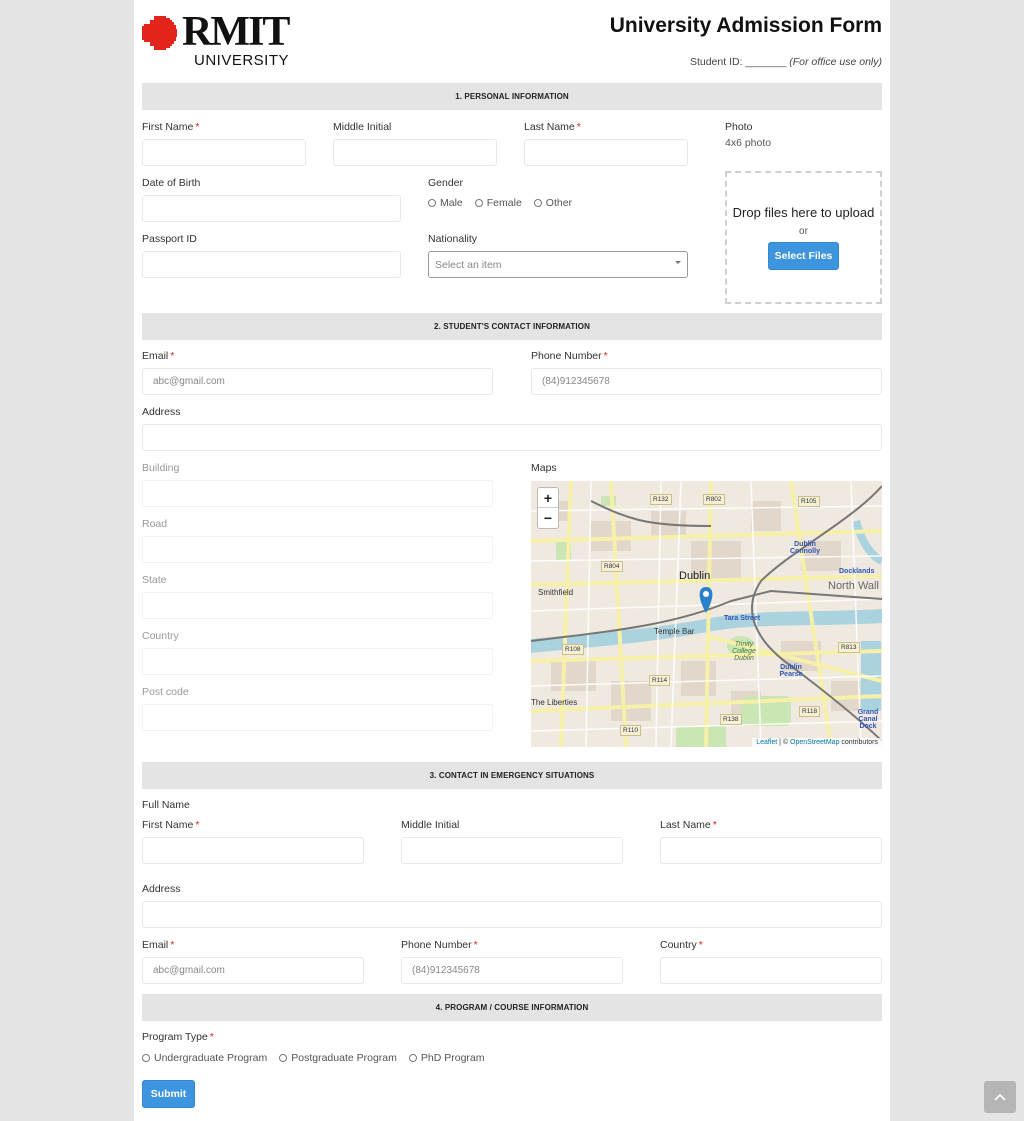 Image resolution: width=1024 pixels, height=1121 pixels. I want to click on address-label: Address, so click(161, 412).